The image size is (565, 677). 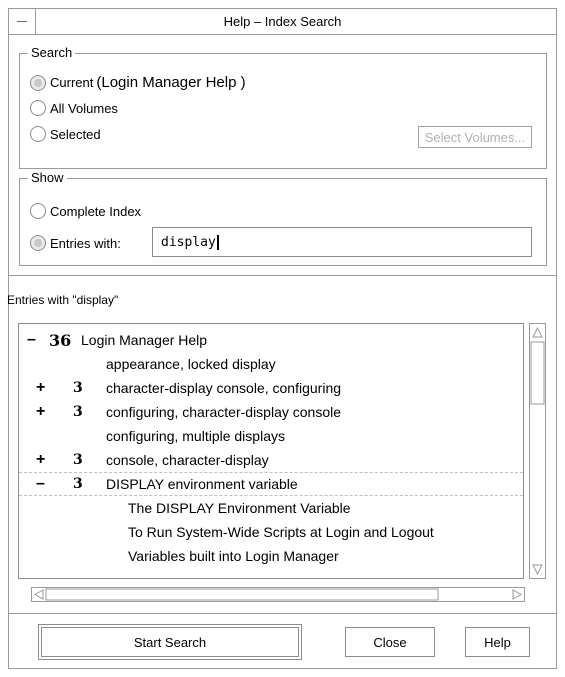 I want to click on radio-entries-with, so click(x=38, y=243).